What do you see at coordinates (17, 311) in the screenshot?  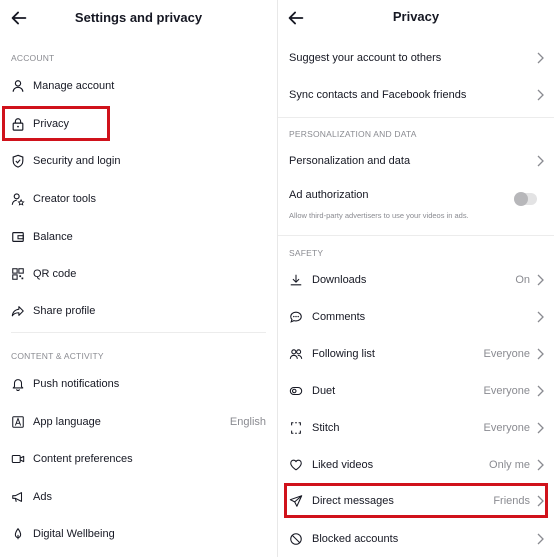 I see `share-icon` at bounding box center [17, 311].